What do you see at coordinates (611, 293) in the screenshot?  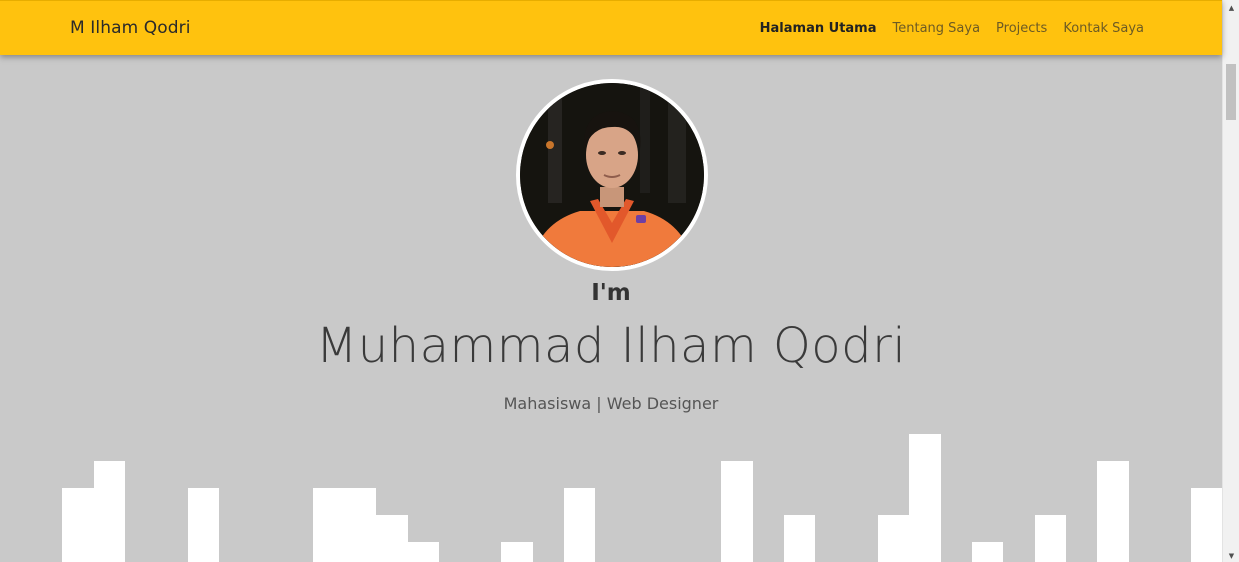 I see `intro-text: I'm` at bounding box center [611, 293].